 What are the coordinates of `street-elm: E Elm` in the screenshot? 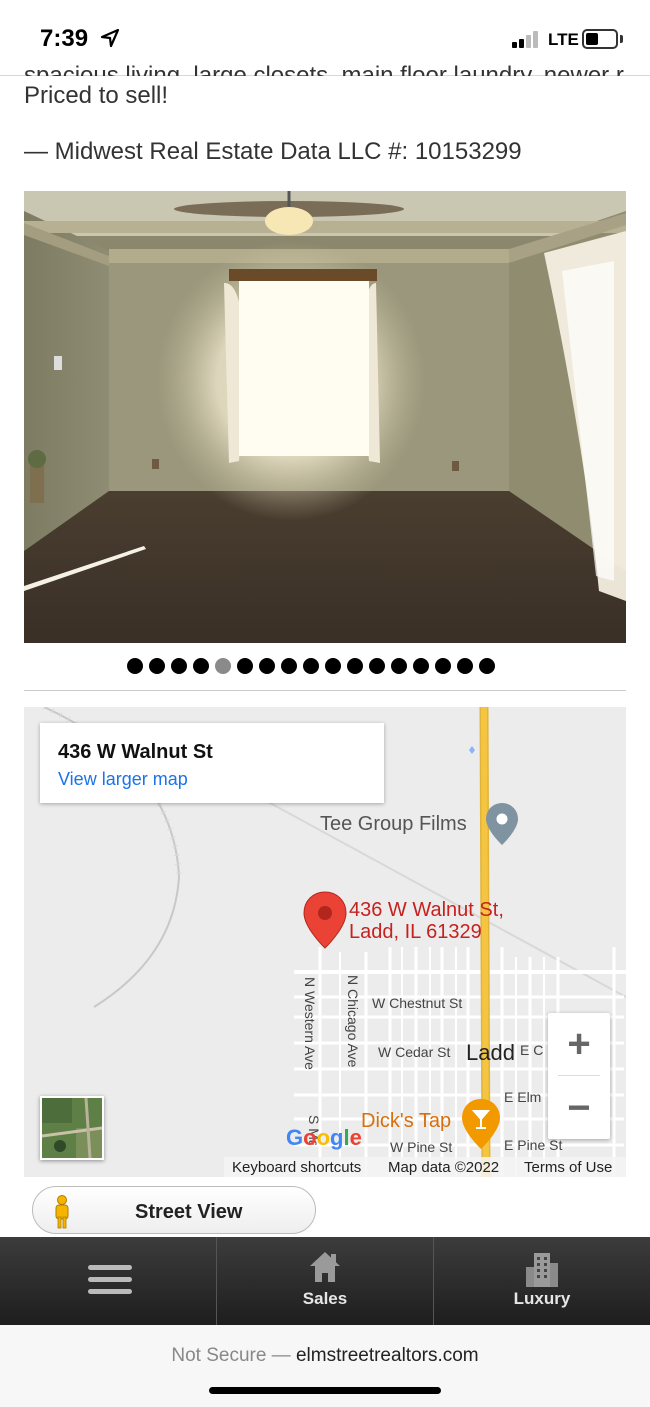 It's located at (523, 1097).